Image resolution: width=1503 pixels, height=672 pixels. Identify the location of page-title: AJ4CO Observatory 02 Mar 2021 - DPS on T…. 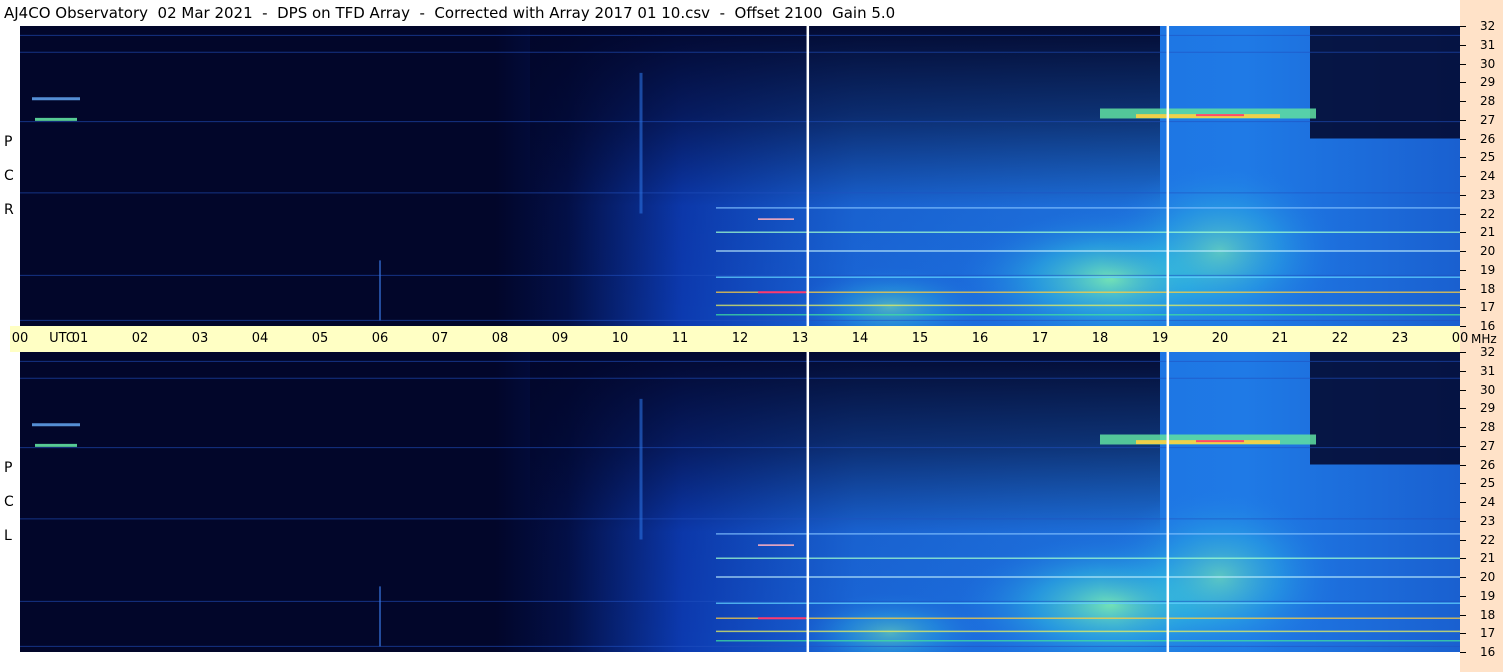
(450, 13).